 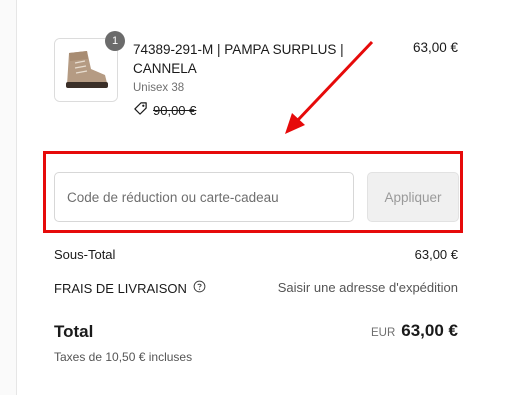 I want to click on left-panel-edge, so click(x=8, y=197).